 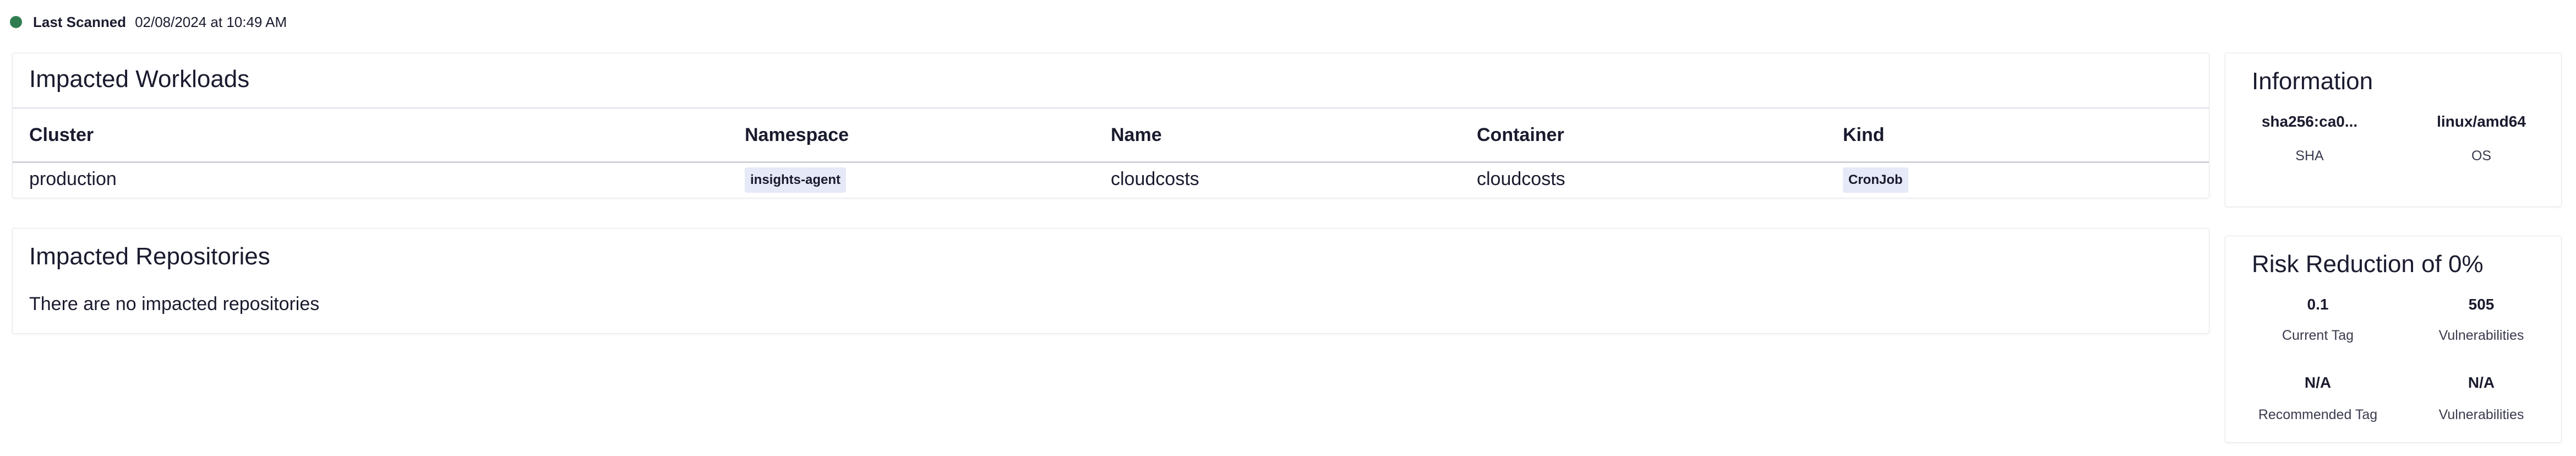 What do you see at coordinates (2318, 336) in the screenshot?
I see `current-tag-label: Current Tag` at bounding box center [2318, 336].